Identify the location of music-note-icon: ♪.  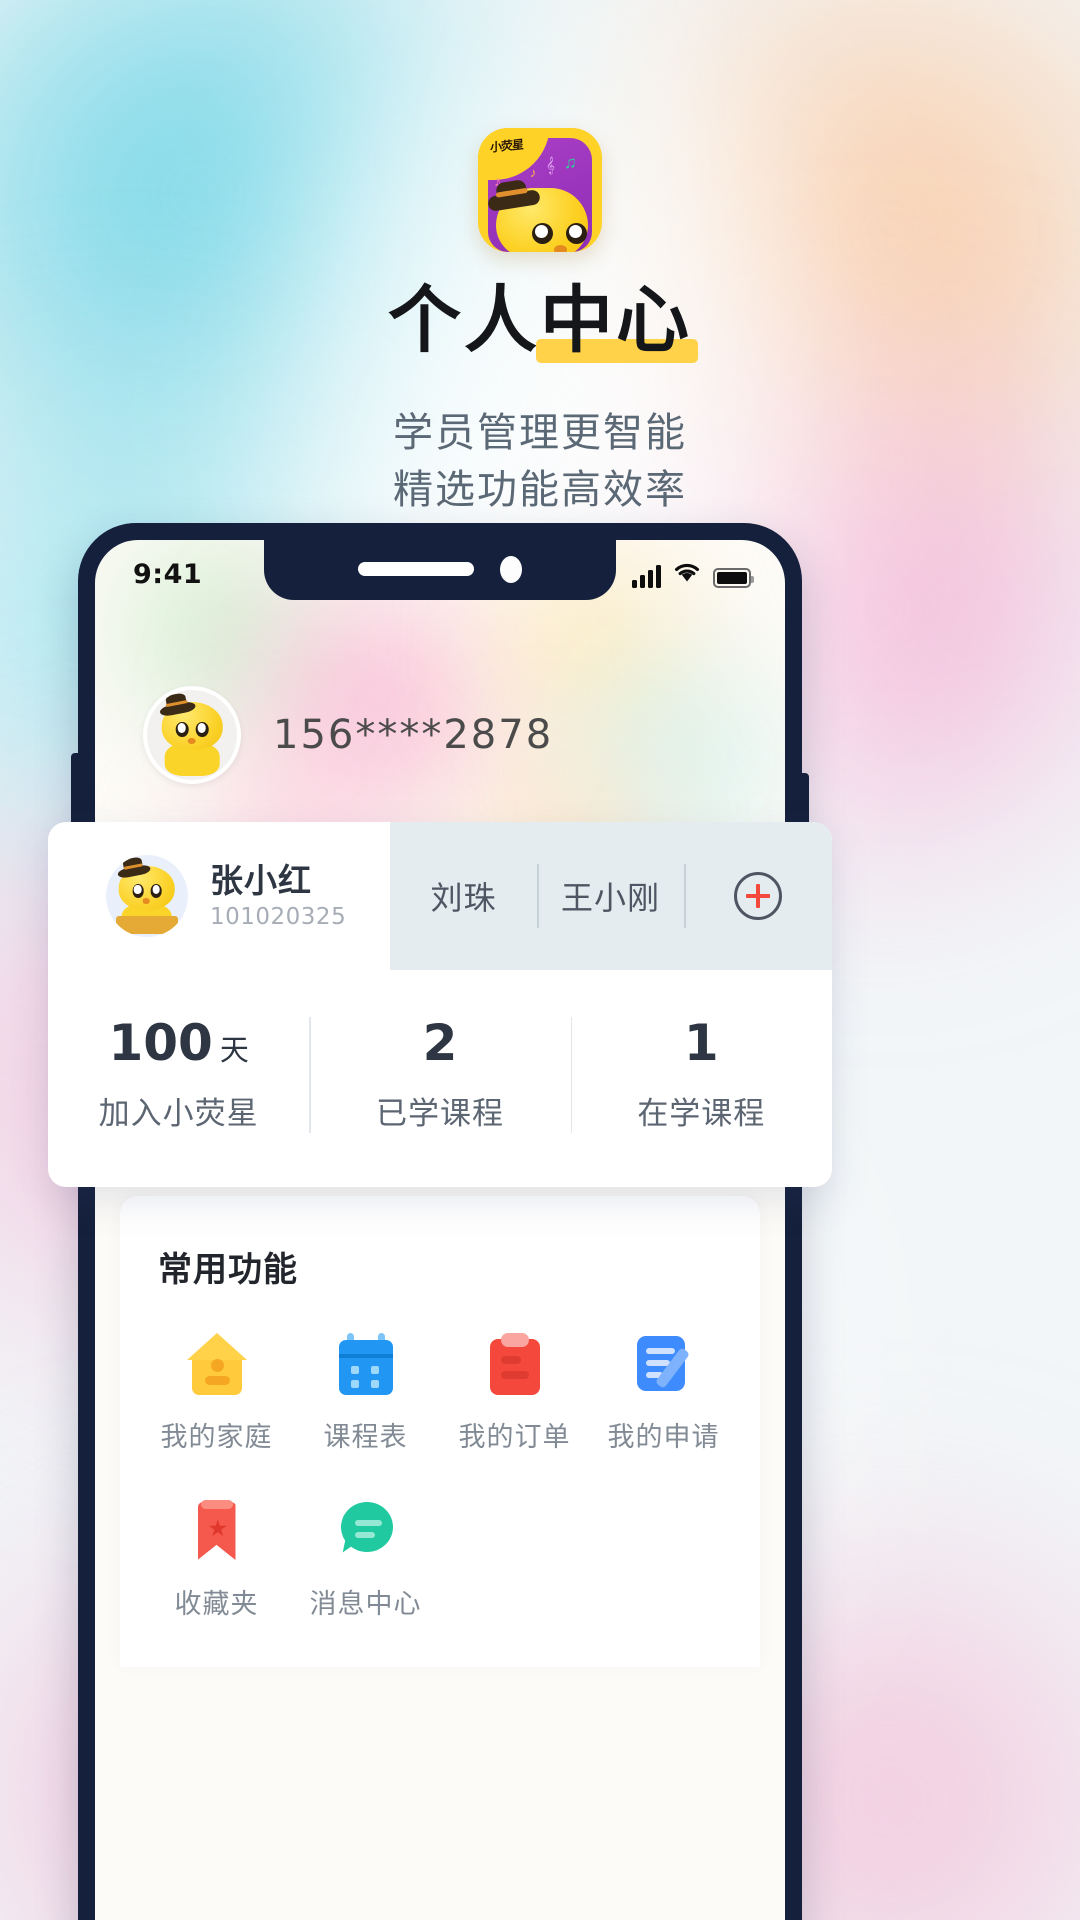
(533, 172).